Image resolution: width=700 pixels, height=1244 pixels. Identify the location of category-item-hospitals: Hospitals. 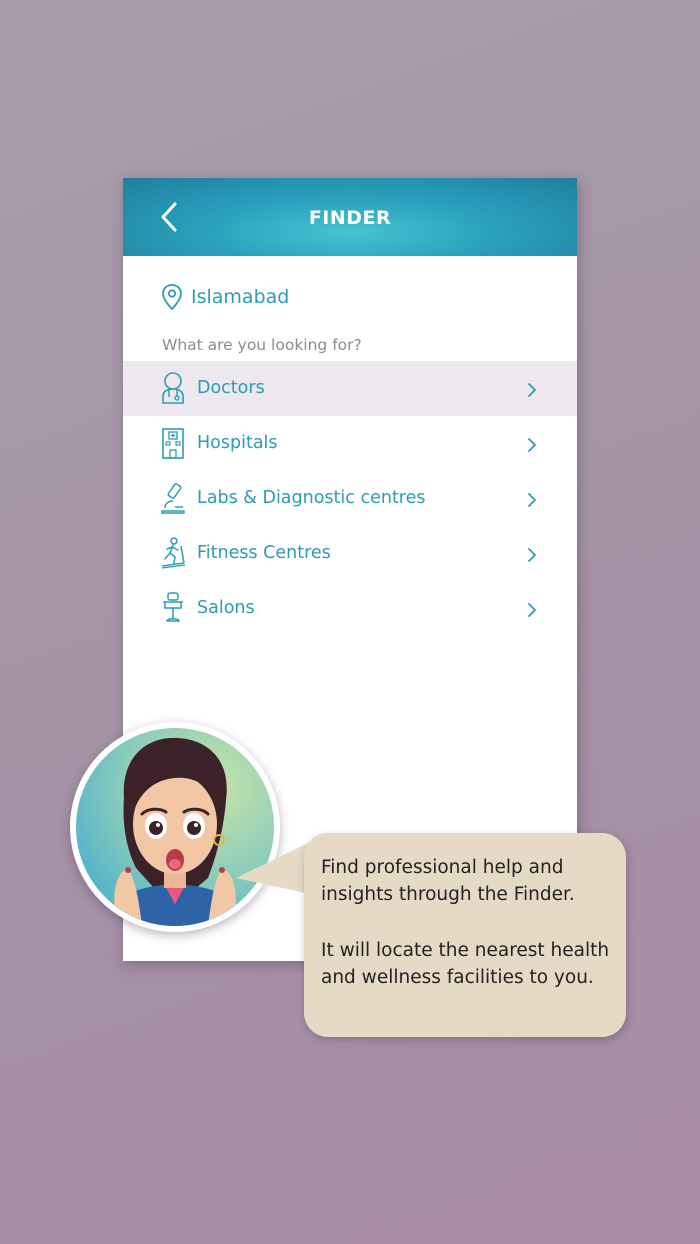
(350, 443).